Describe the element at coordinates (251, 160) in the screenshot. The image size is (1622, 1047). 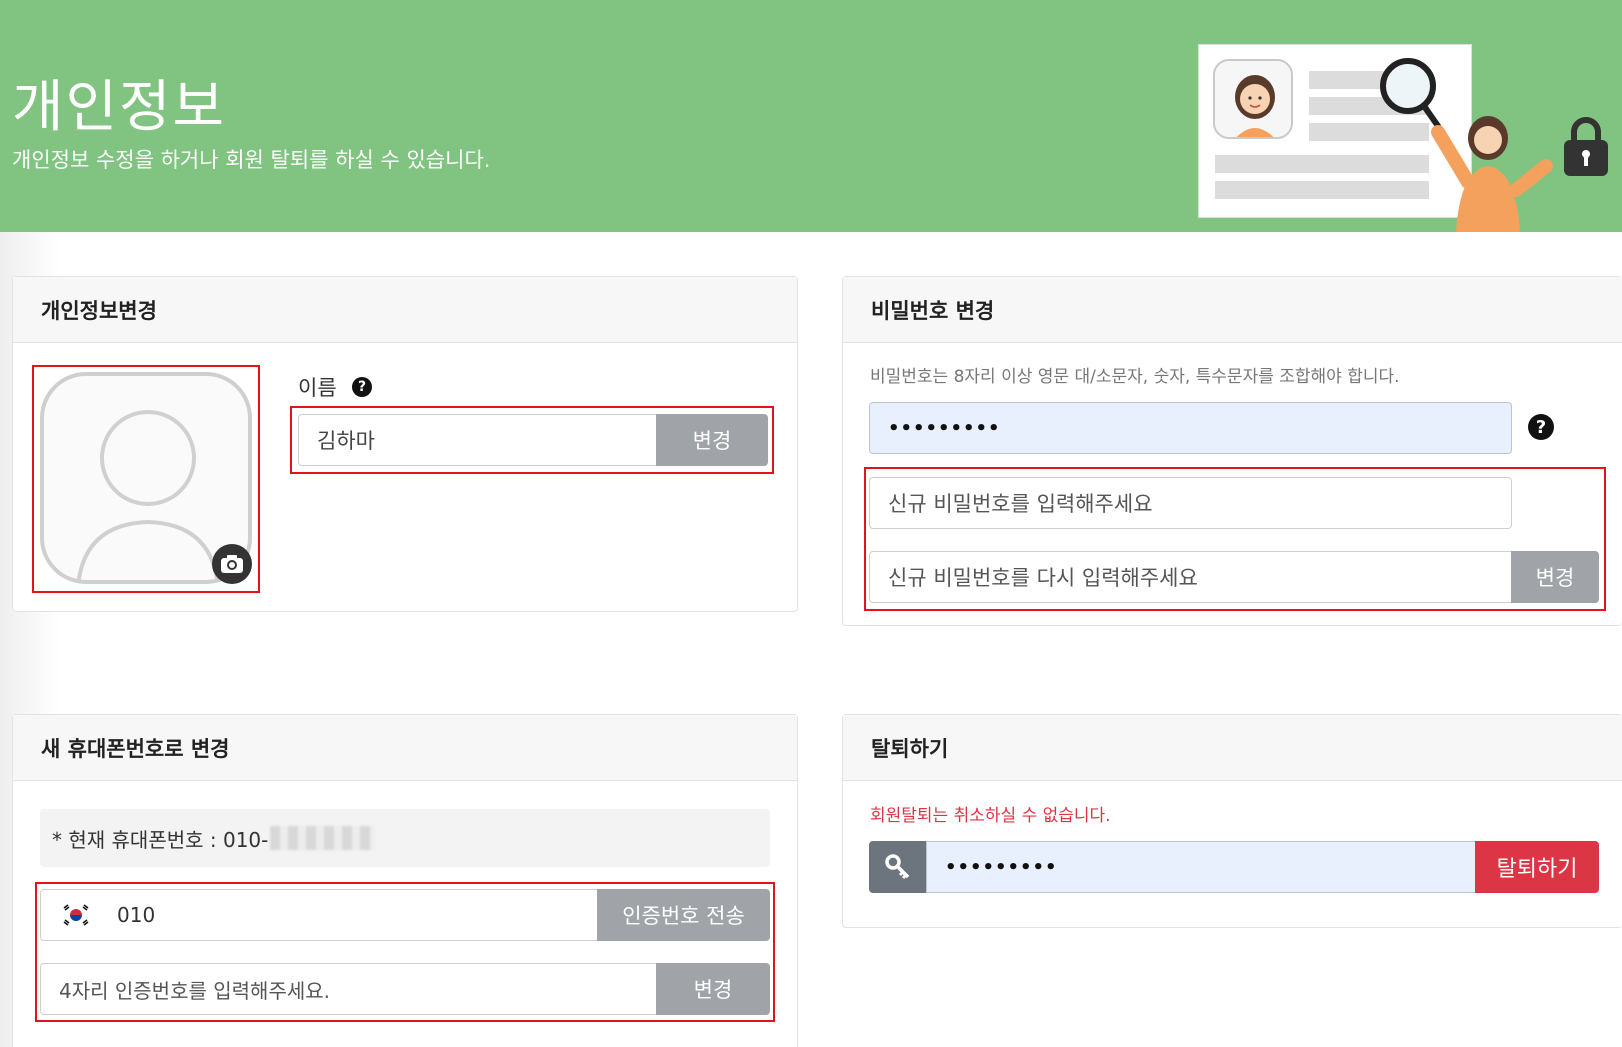
I see `page-subtitle: 개인정보 수정을 하거나 회원 탈퇴를 하실 수 있습니다.` at that location.